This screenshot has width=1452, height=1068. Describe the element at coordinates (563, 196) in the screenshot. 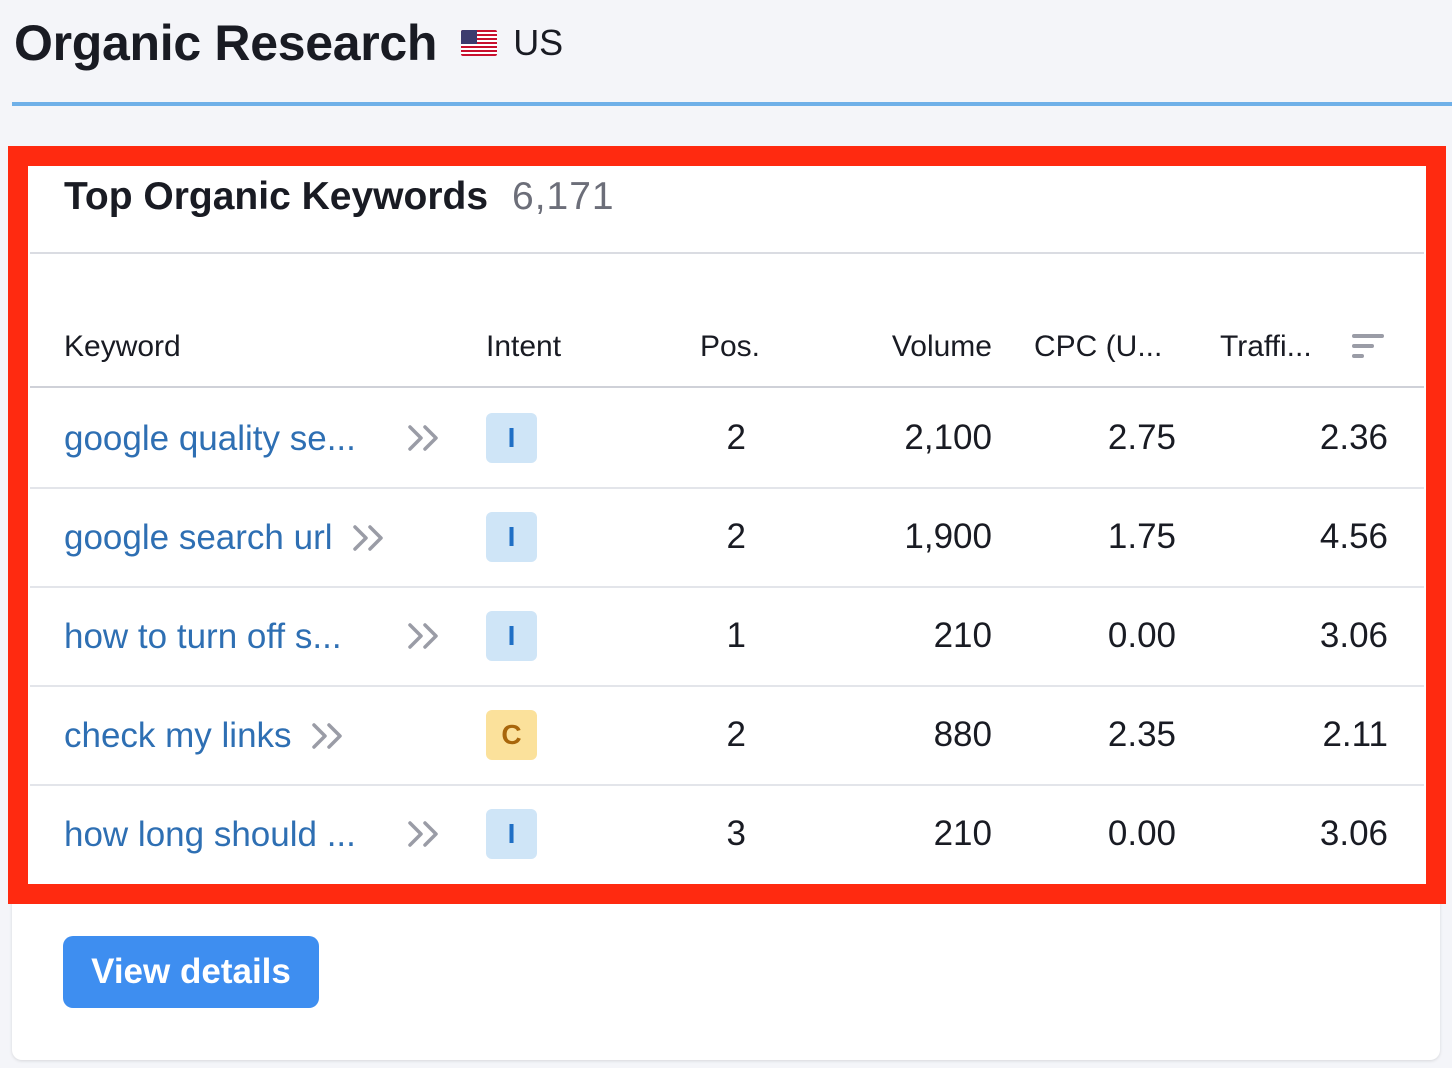

I see `keyword-count: 6,171` at that location.